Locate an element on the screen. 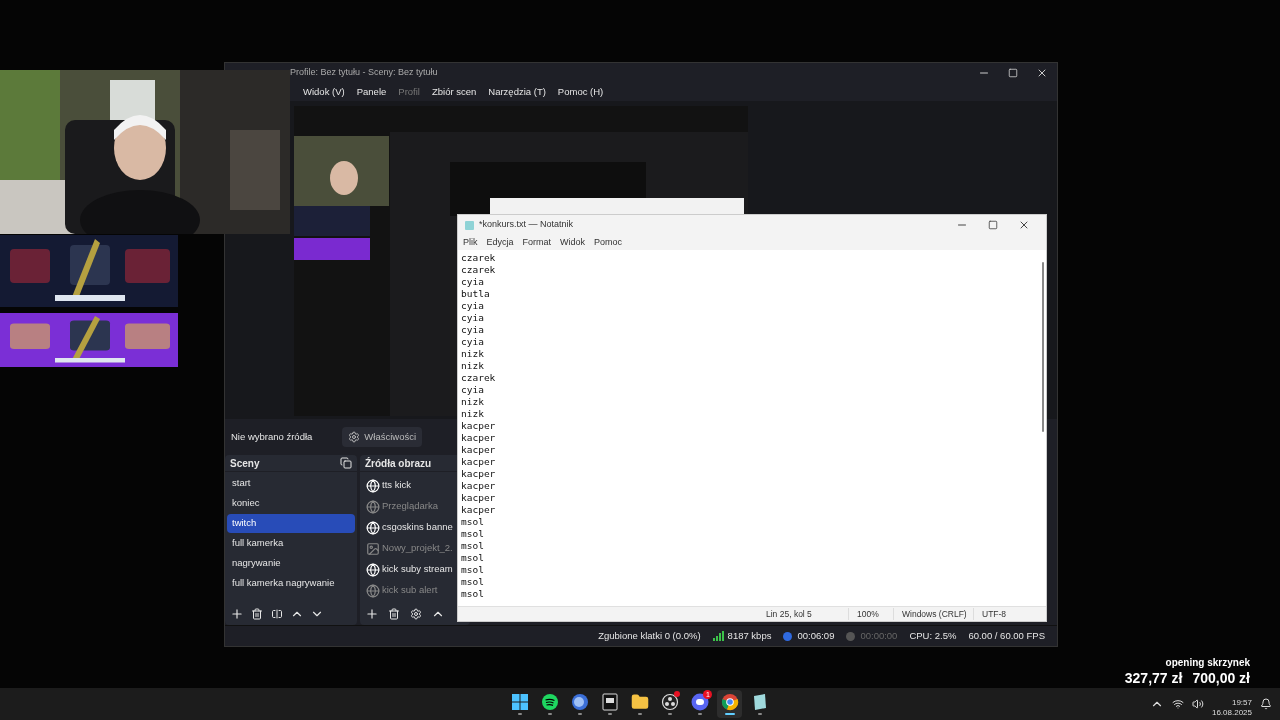  scrollbar is located at coordinates (1043, 347).